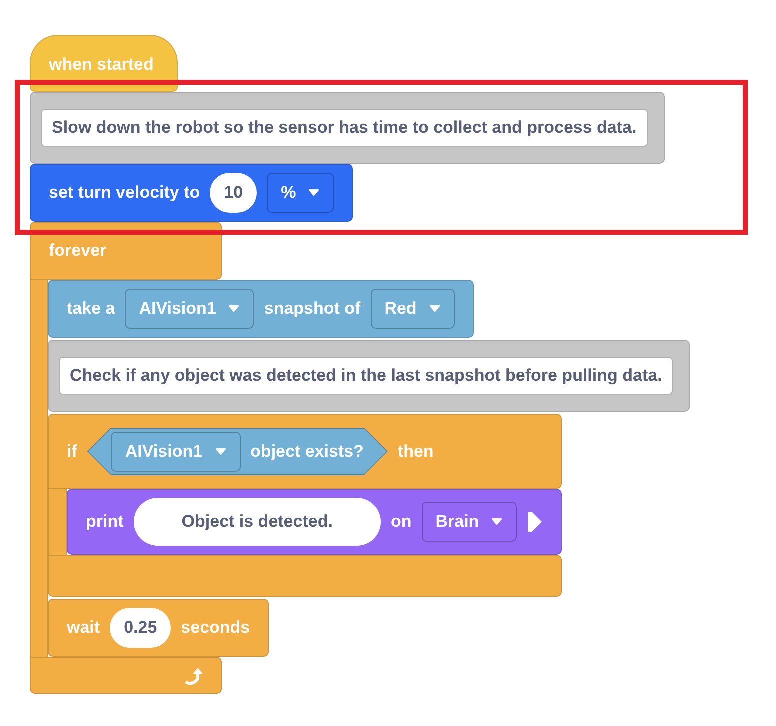 Image resolution: width=776 pixels, height=726 pixels. What do you see at coordinates (72, 451) in the screenshot?
I see `block-label: if` at bounding box center [72, 451].